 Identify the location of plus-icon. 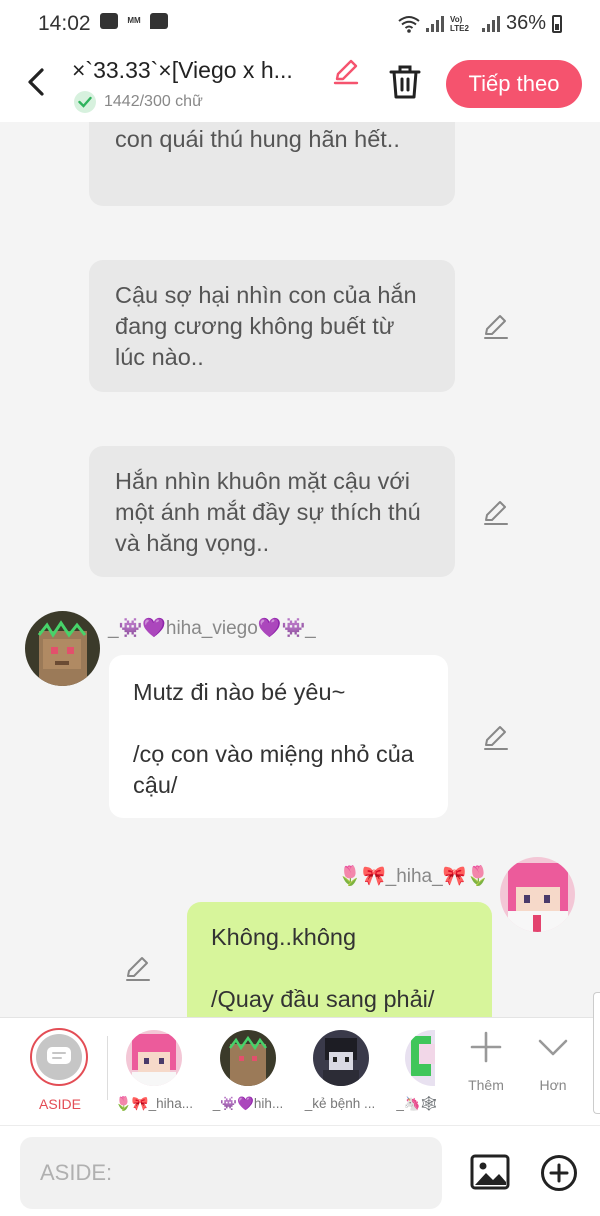
(486, 1047).